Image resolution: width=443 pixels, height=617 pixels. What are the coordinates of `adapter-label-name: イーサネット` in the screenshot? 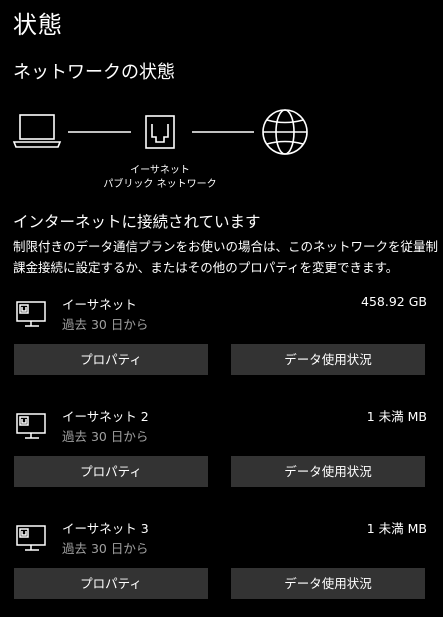 It's located at (160, 170).